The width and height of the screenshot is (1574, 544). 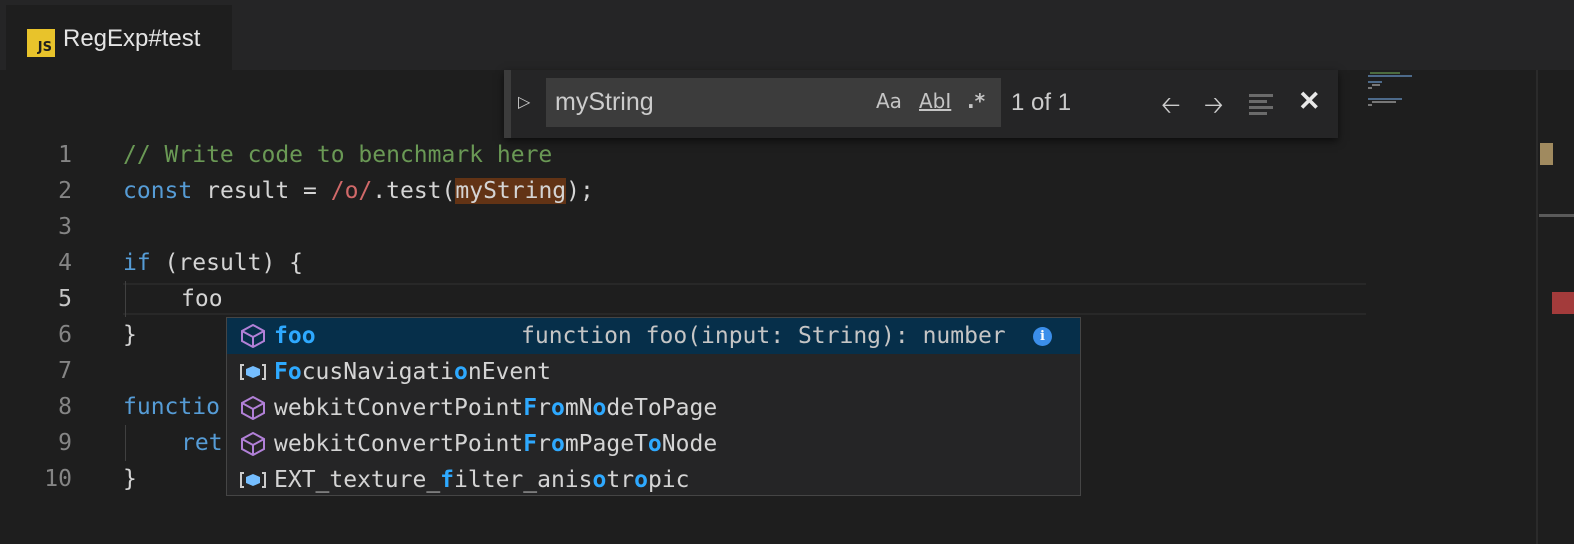 I want to click on code-token: foo, so click(x=202, y=299).